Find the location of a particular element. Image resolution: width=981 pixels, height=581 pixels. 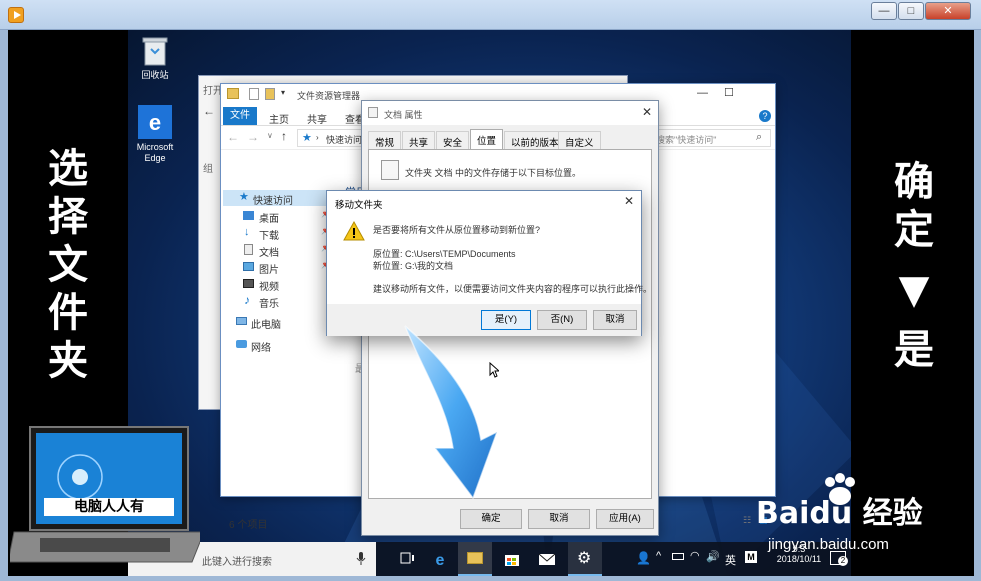

minimize-button: — is located at coordinates (884, 11).